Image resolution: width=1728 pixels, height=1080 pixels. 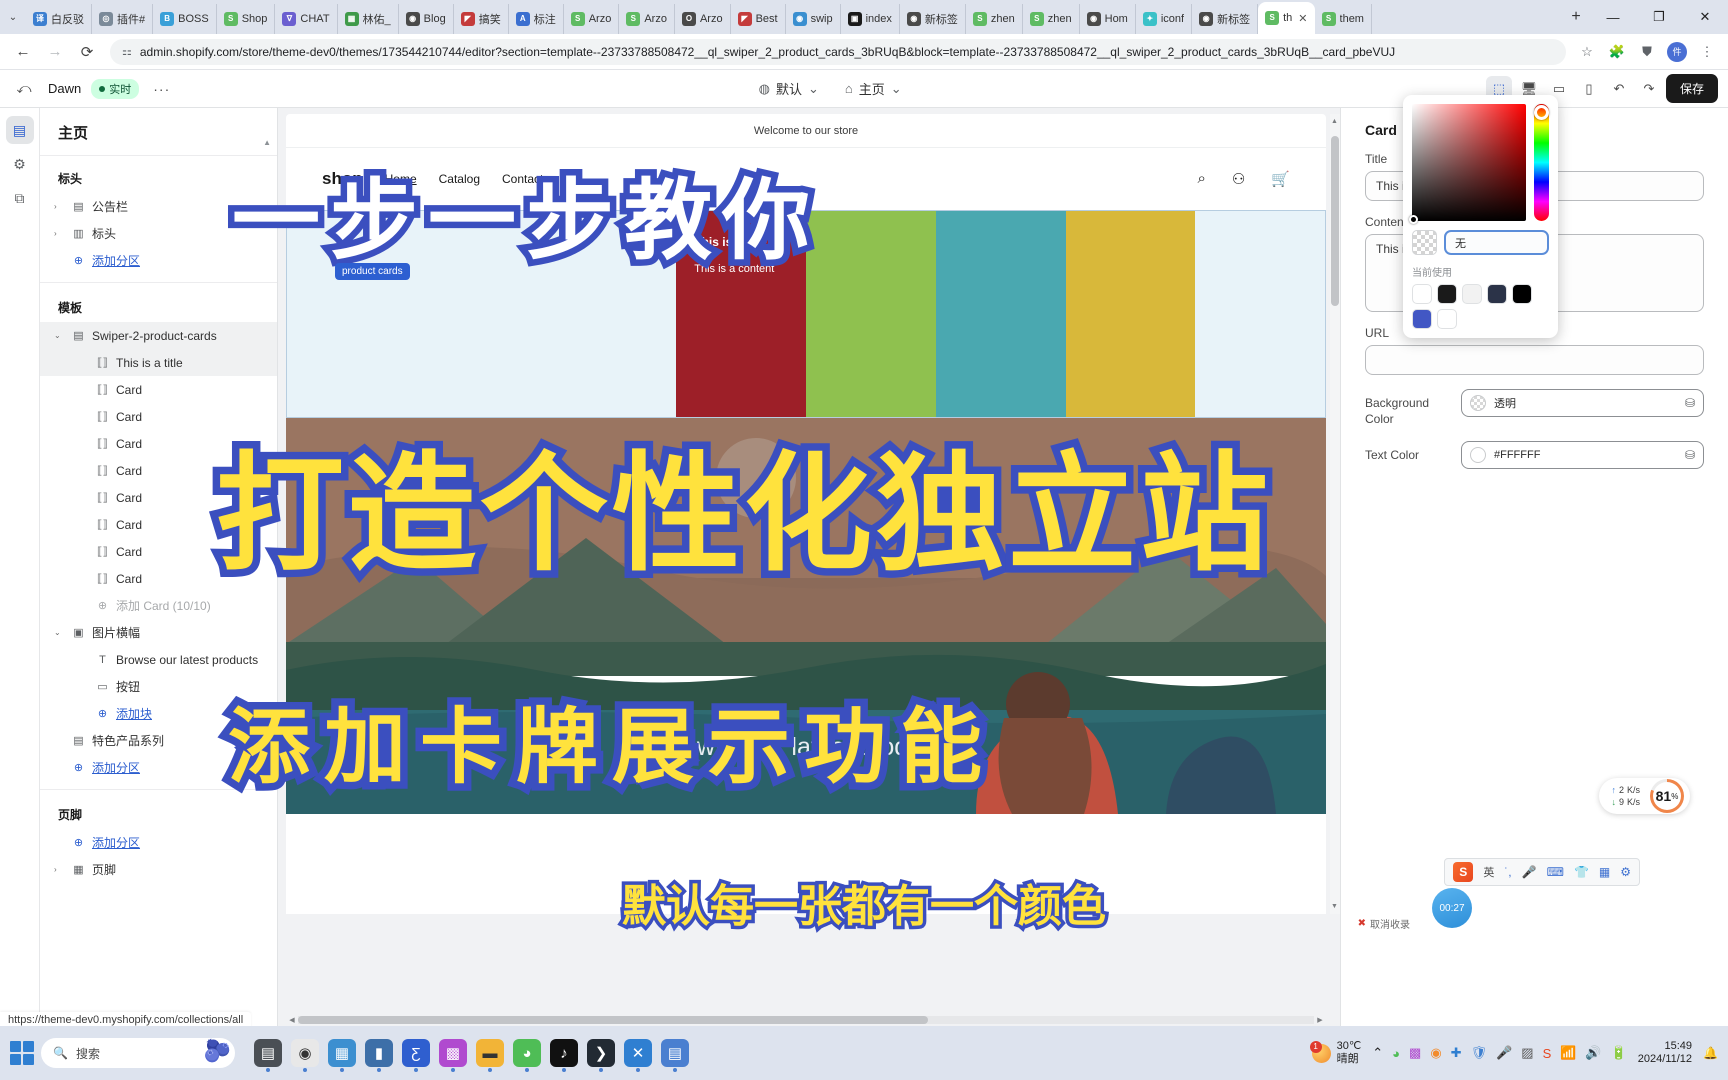 What do you see at coordinates (1377, 1053) in the screenshot?
I see `chevron-up-icon: ⌃` at bounding box center [1377, 1053].